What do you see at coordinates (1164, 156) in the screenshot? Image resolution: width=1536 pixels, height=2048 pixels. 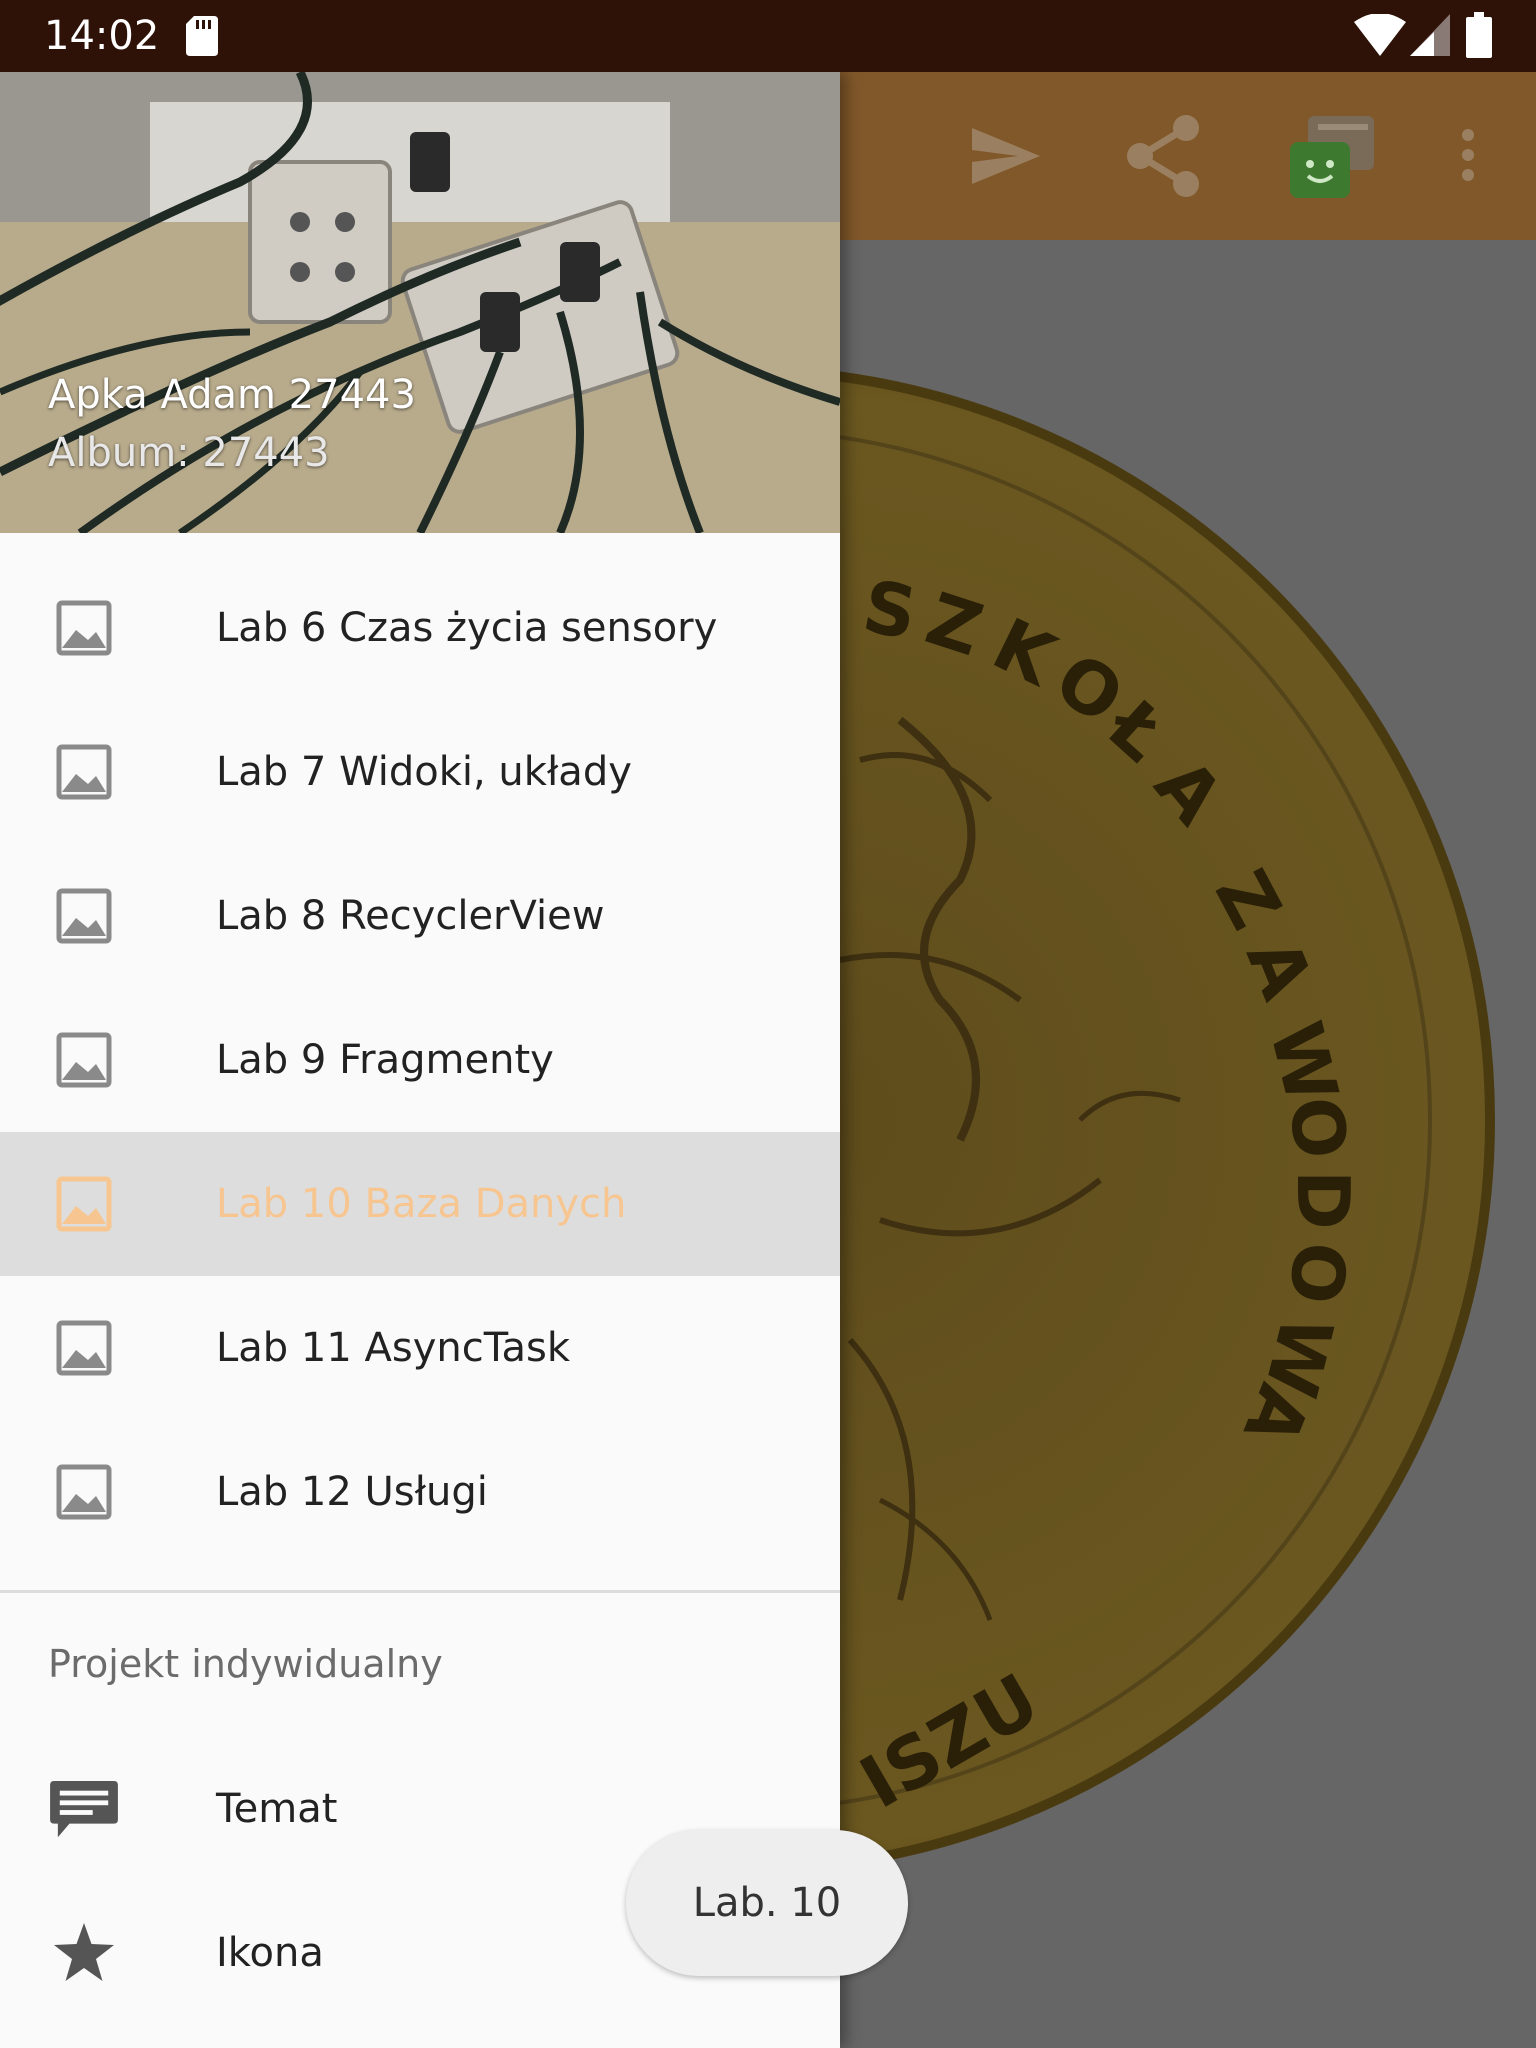 I see `share-icon` at bounding box center [1164, 156].